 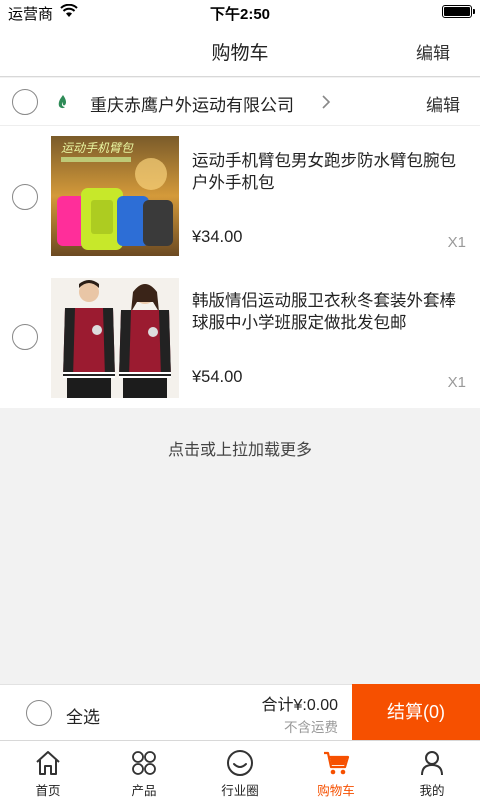 What do you see at coordinates (217, 237) in the screenshot?
I see `item-price: ¥34.00` at bounding box center [217, 237].